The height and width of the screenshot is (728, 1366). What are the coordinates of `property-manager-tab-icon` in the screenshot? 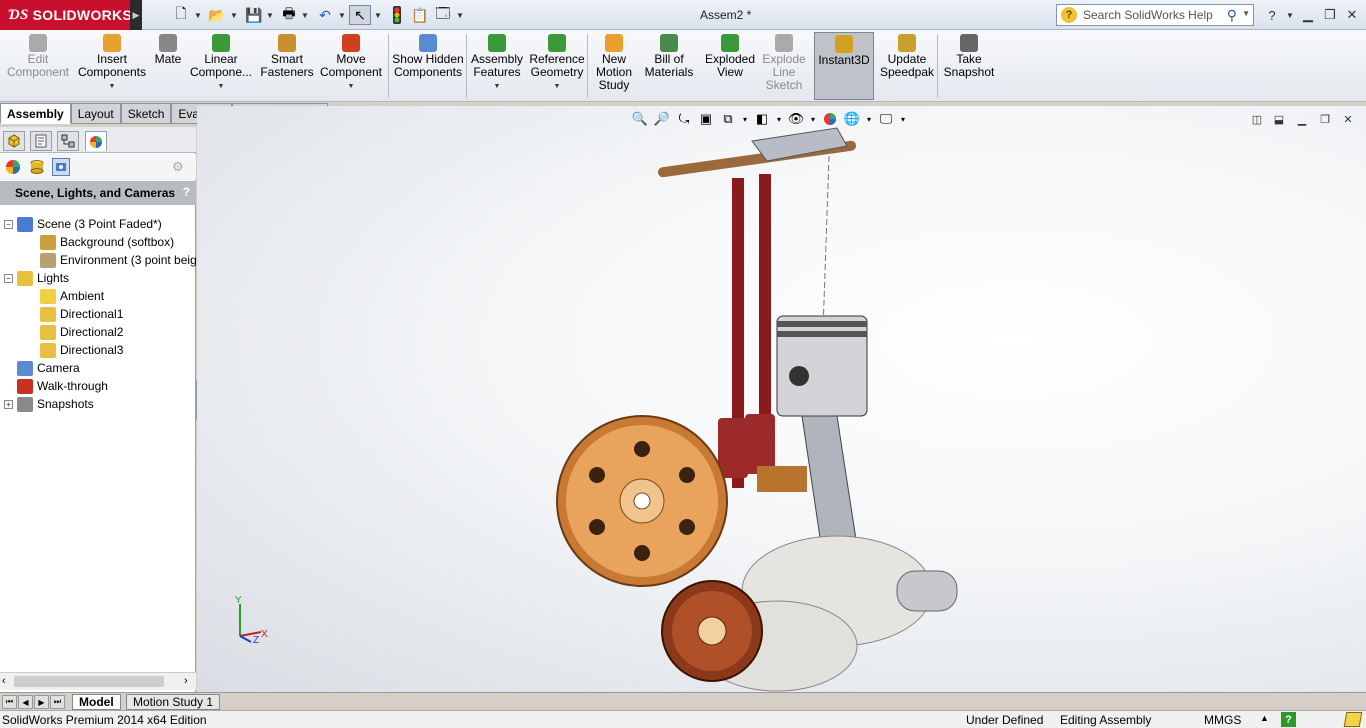 It's located at (41, 141).